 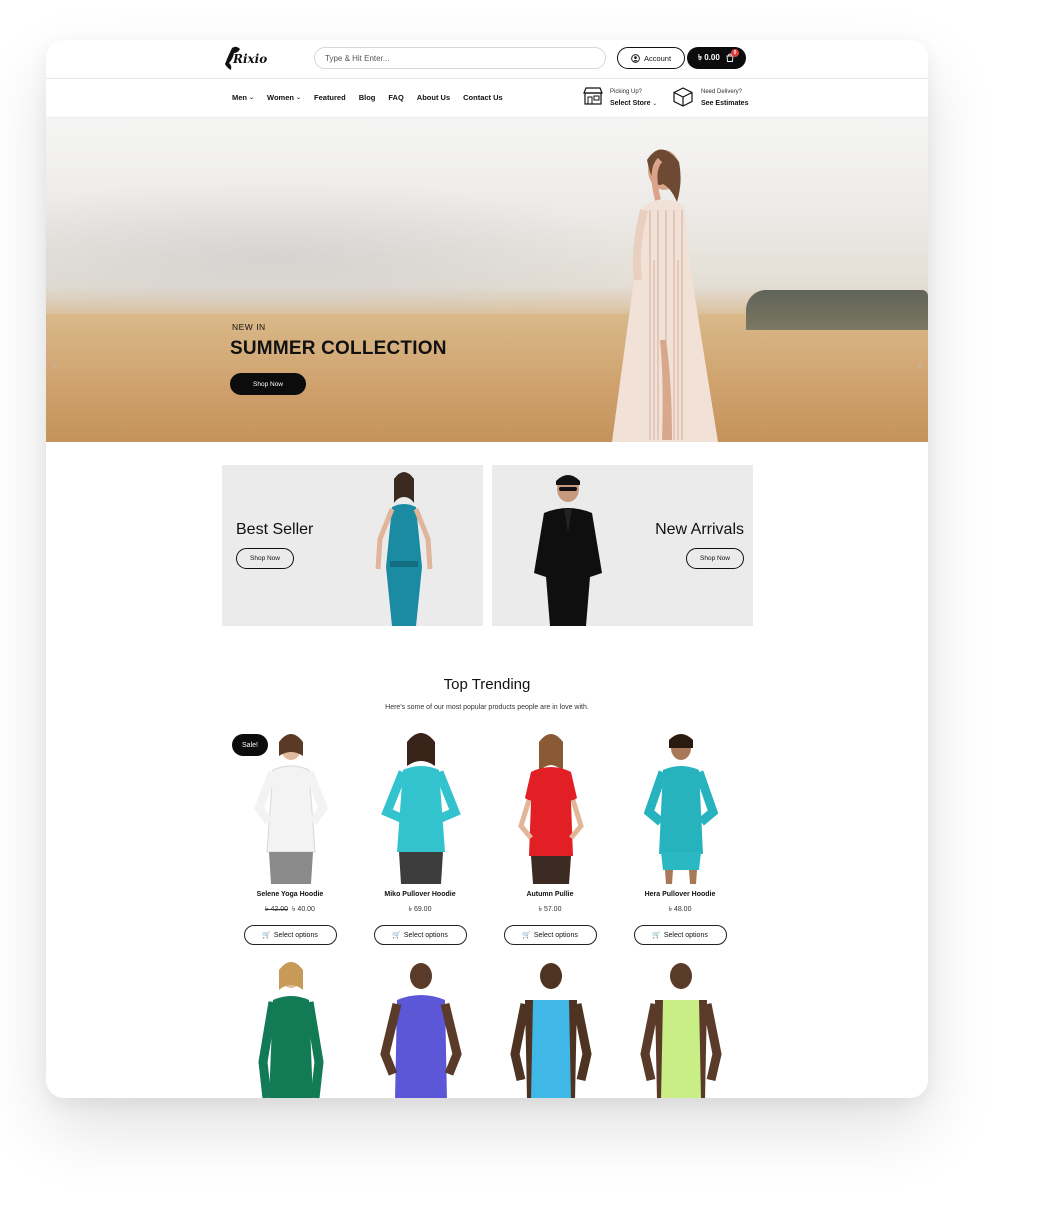 I want to click on account-button: Account, so click(x=651, y=58).